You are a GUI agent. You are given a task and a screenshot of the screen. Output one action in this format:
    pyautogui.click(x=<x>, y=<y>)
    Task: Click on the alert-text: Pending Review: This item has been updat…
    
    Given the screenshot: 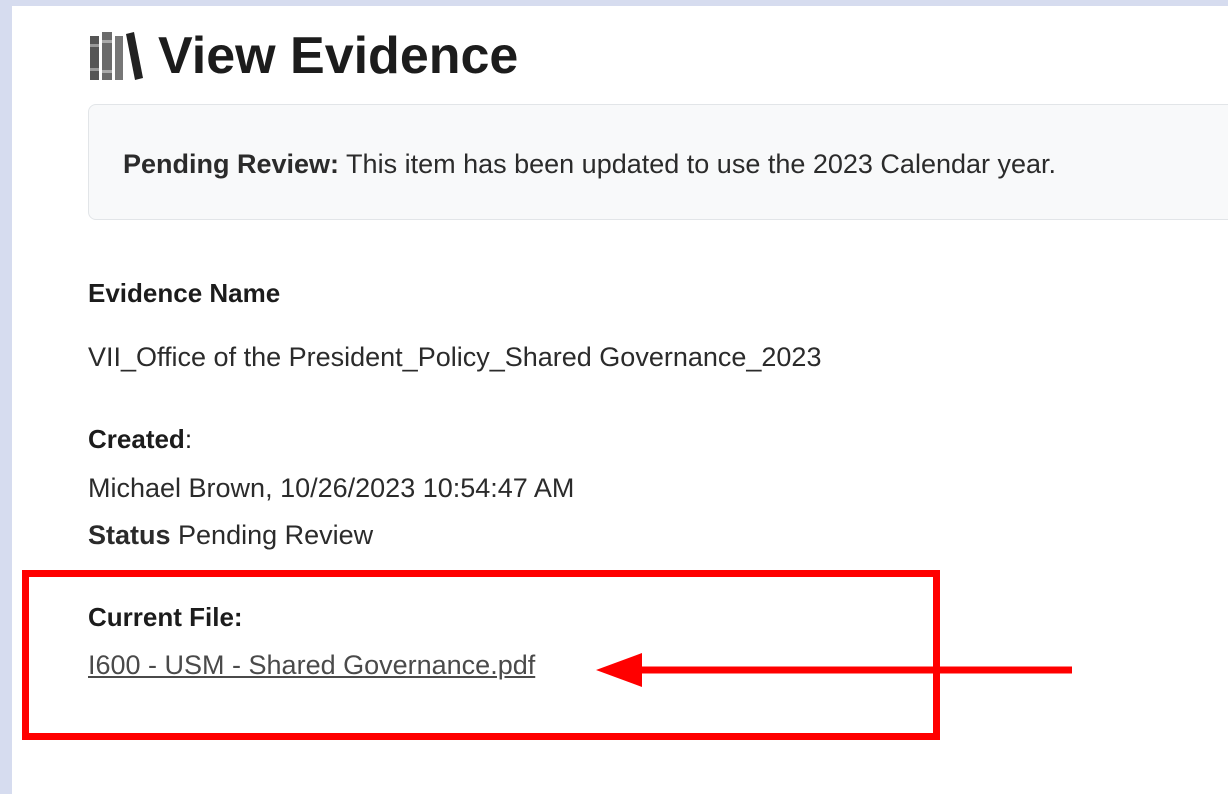 What is the action you would take?
    pyautogui.click(x=589, y=164)
    